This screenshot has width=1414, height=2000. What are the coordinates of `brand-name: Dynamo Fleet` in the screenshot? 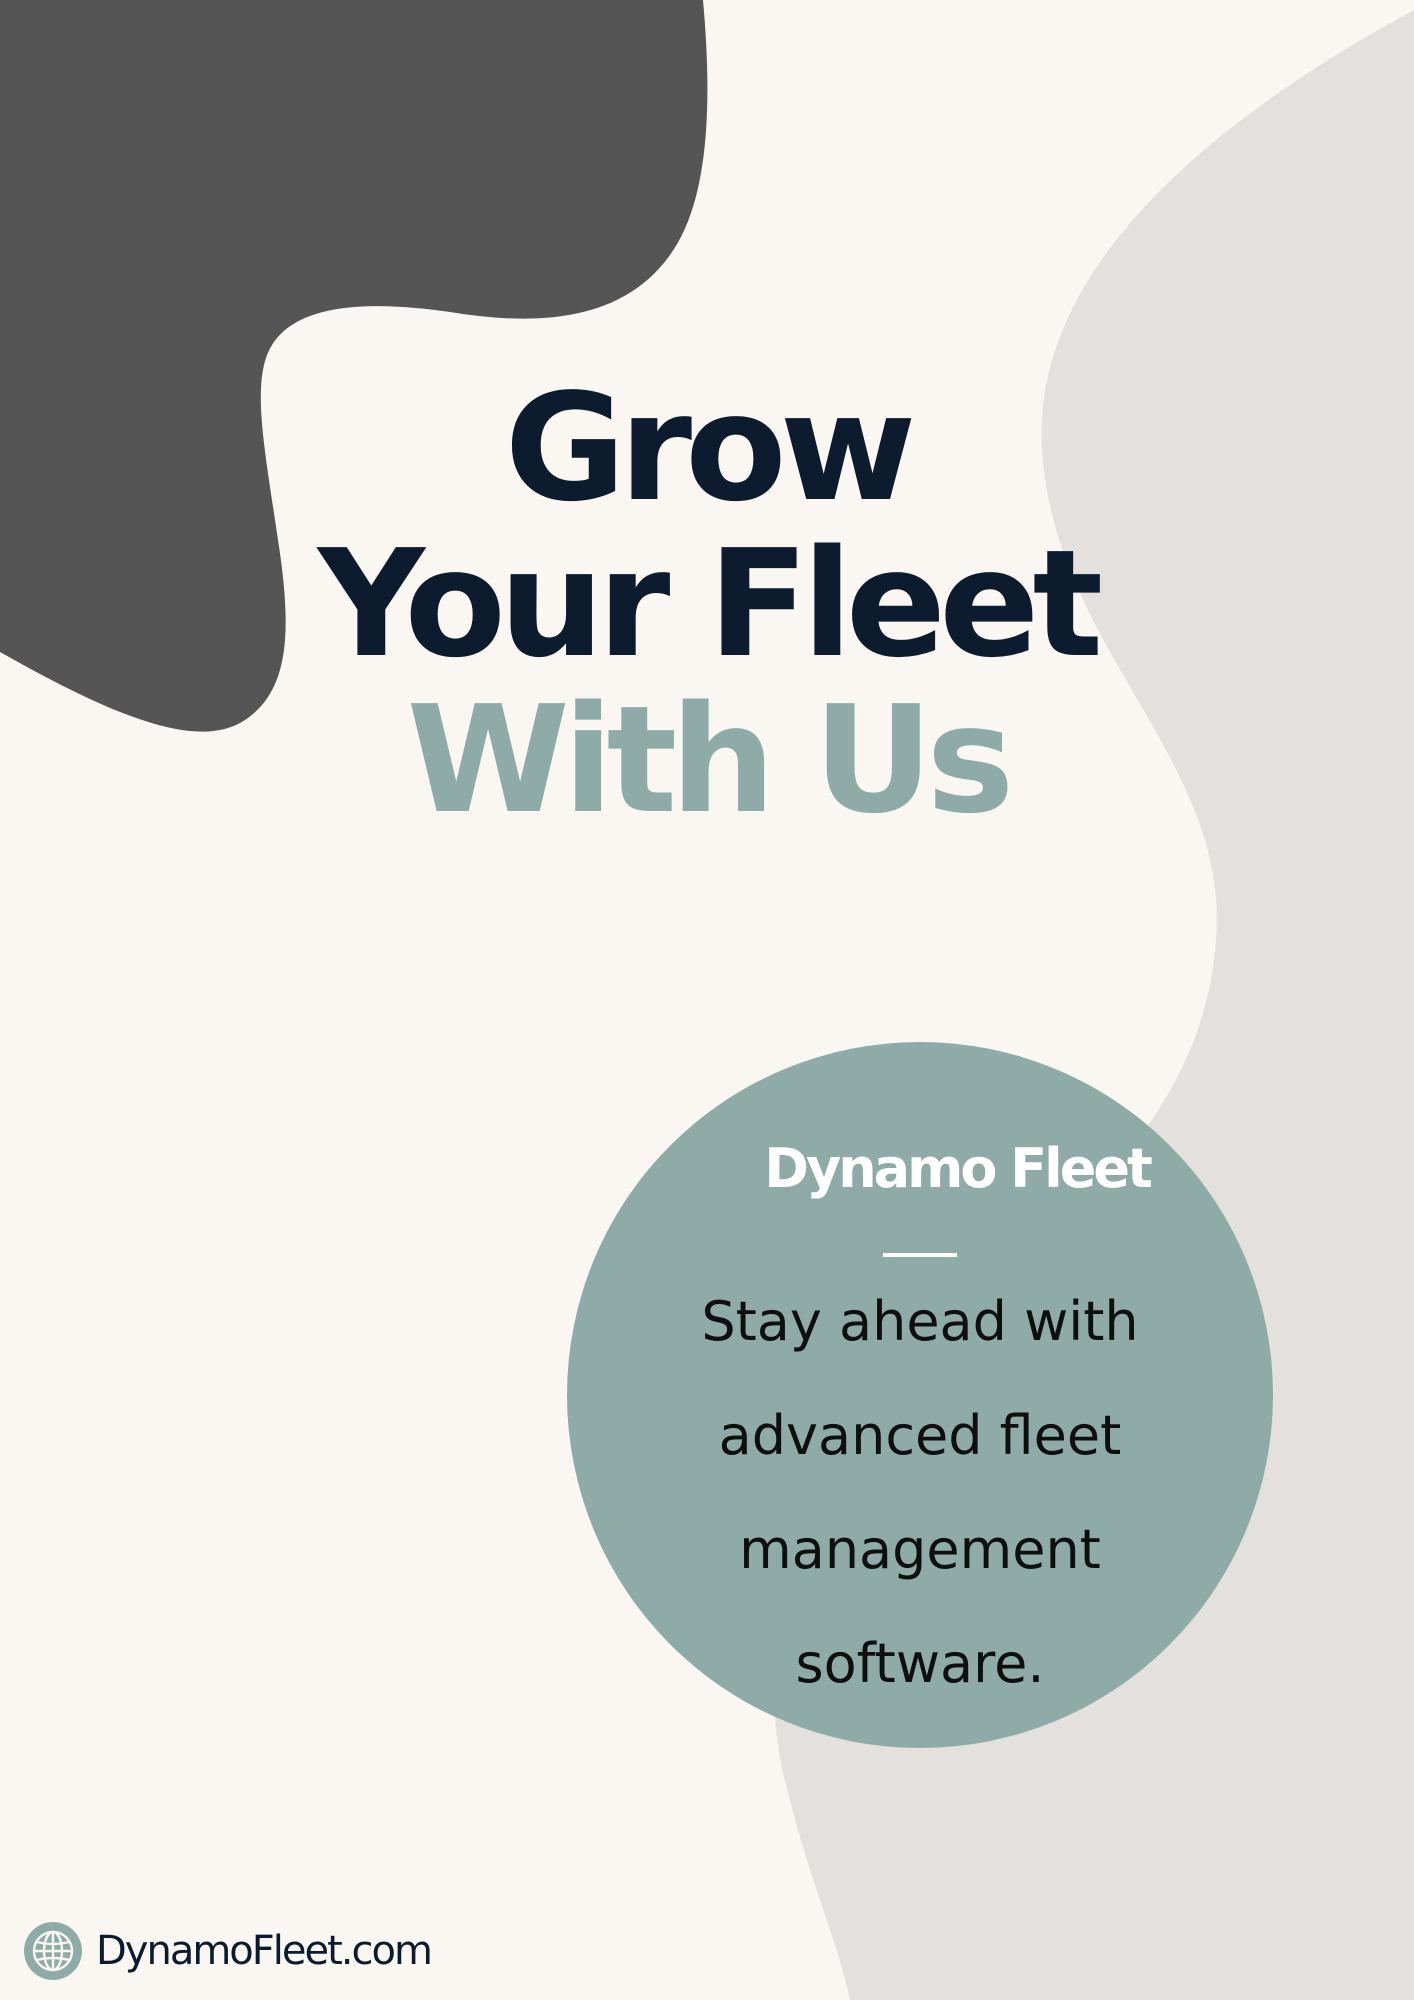 It's located at (958, 1168).